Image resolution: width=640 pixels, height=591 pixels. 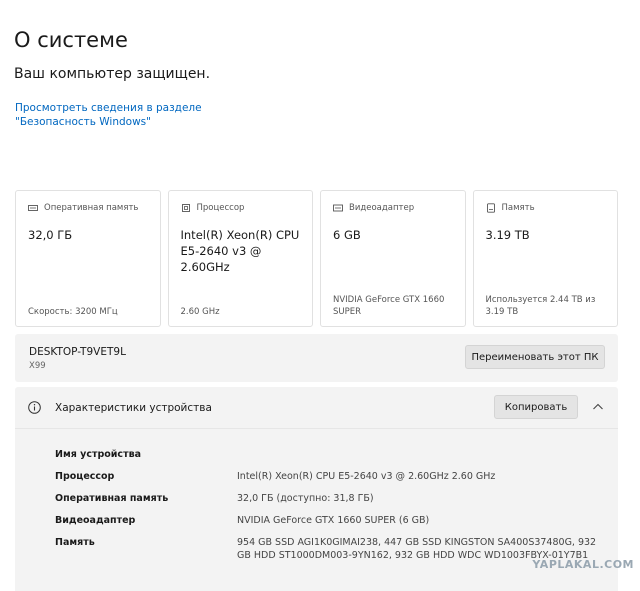 What do you see at coordinates (347, 235) in the screenshot?
I see `gpu-card-value: 6 GB` at bounding box center [347, 235].